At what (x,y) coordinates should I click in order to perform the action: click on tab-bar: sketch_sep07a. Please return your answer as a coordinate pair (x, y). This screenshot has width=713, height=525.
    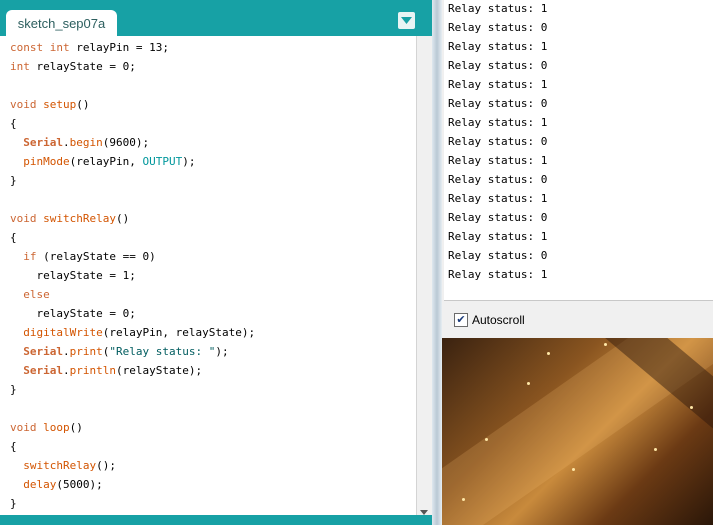
    Looking at the image, I should click on (216, 18).